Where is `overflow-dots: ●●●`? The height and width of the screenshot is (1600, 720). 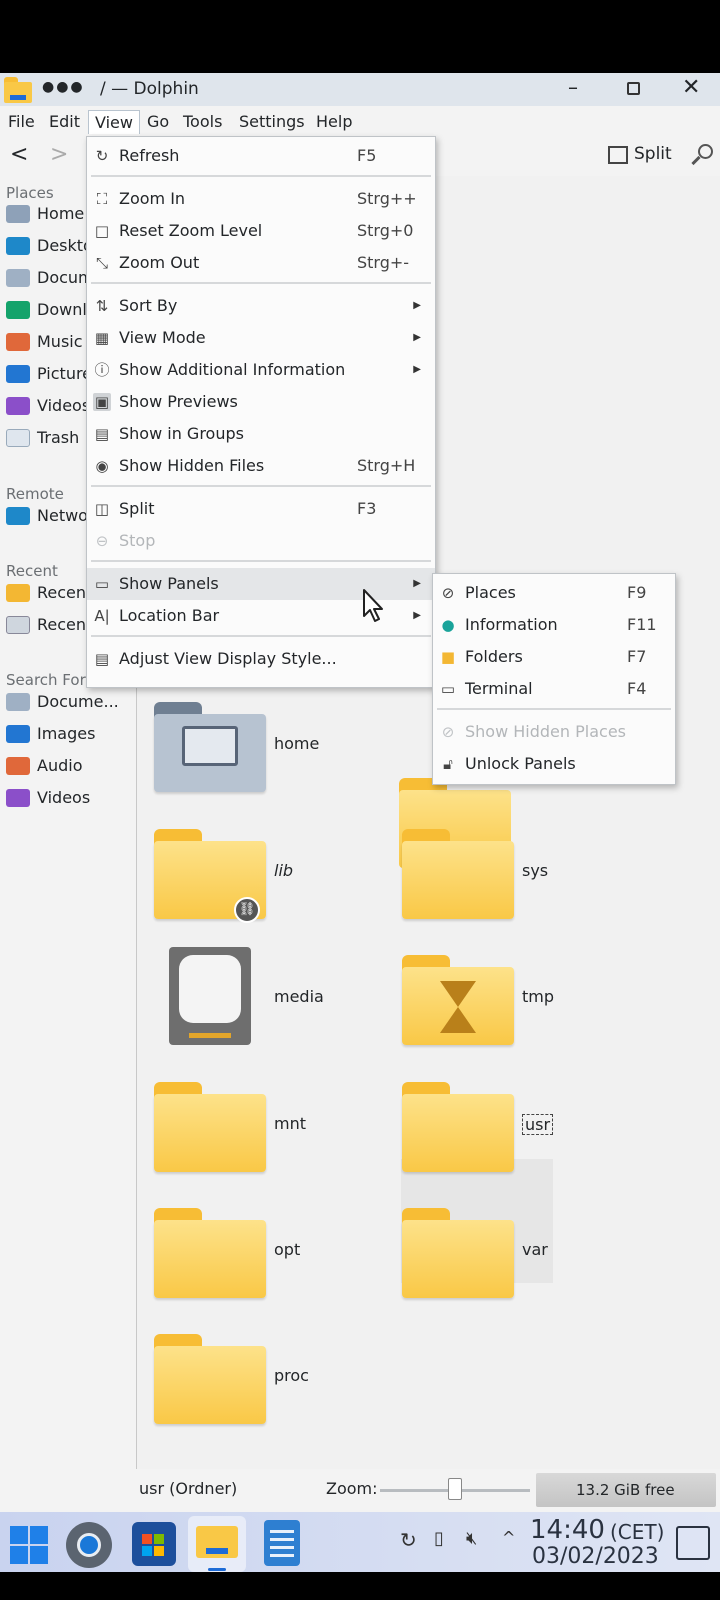
overflow-dots: ●●● is located at coordinates (63, 87).